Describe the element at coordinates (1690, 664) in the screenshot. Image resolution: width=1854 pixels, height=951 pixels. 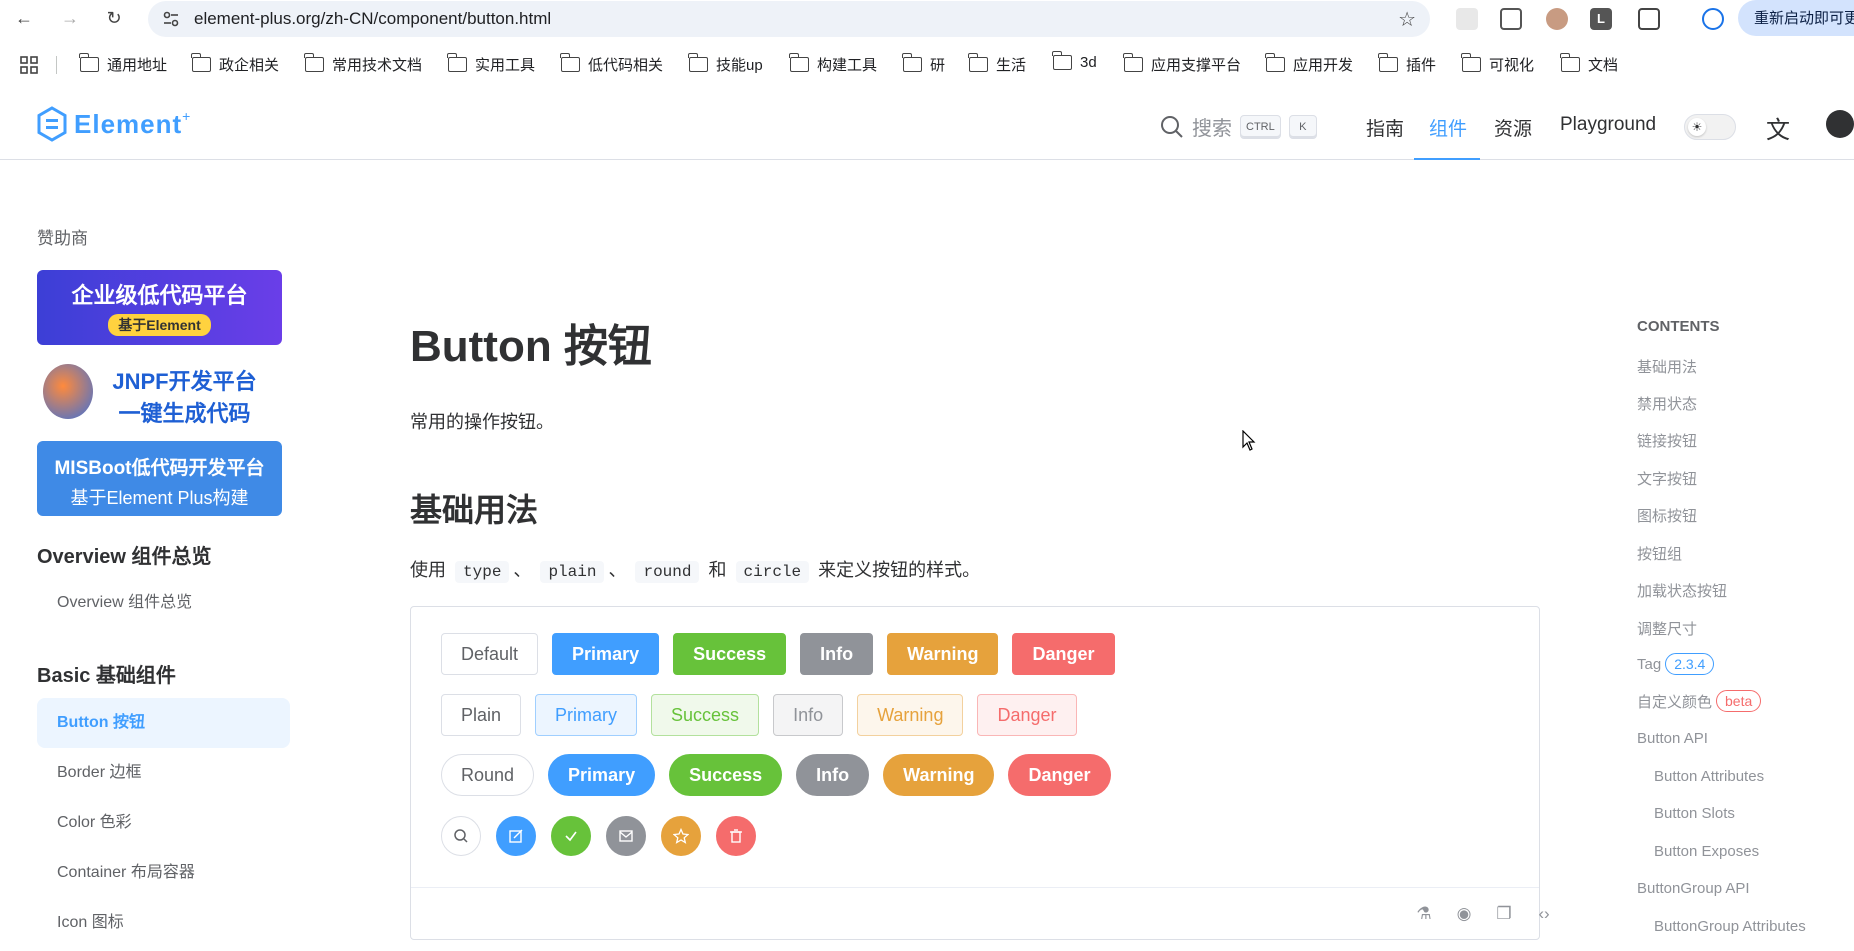
I see `version-badge: 2.3.4` at that location.